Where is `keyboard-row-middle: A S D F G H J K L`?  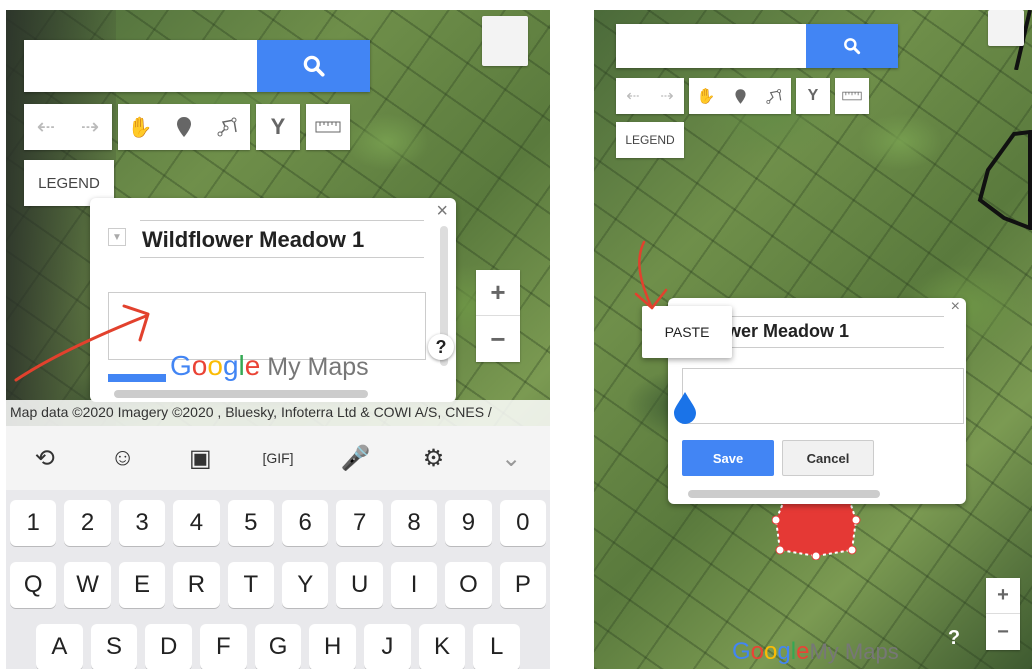
keyboard-row-middle: A S D F G H J K L is located at coordinates (278, 646).